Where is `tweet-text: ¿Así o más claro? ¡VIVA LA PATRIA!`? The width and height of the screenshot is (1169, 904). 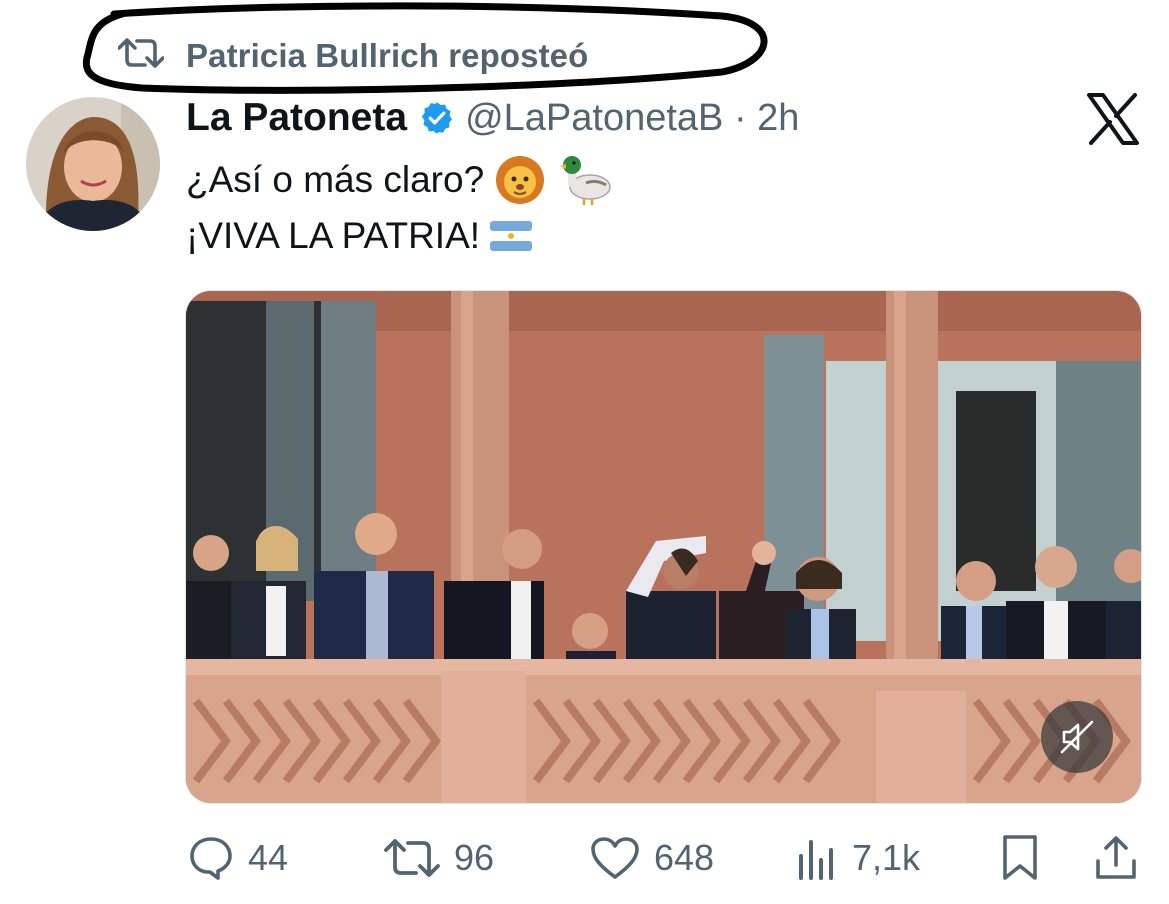 tweet-text: ¿Así o más claro? ¡VIVA LA PATRIA! is located at coordinates (399, 208).